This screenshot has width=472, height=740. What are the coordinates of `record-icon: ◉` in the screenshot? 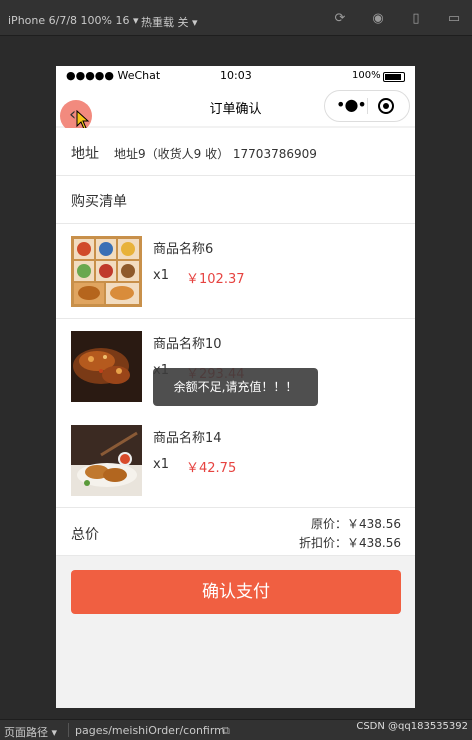 It's located at (378, 19).